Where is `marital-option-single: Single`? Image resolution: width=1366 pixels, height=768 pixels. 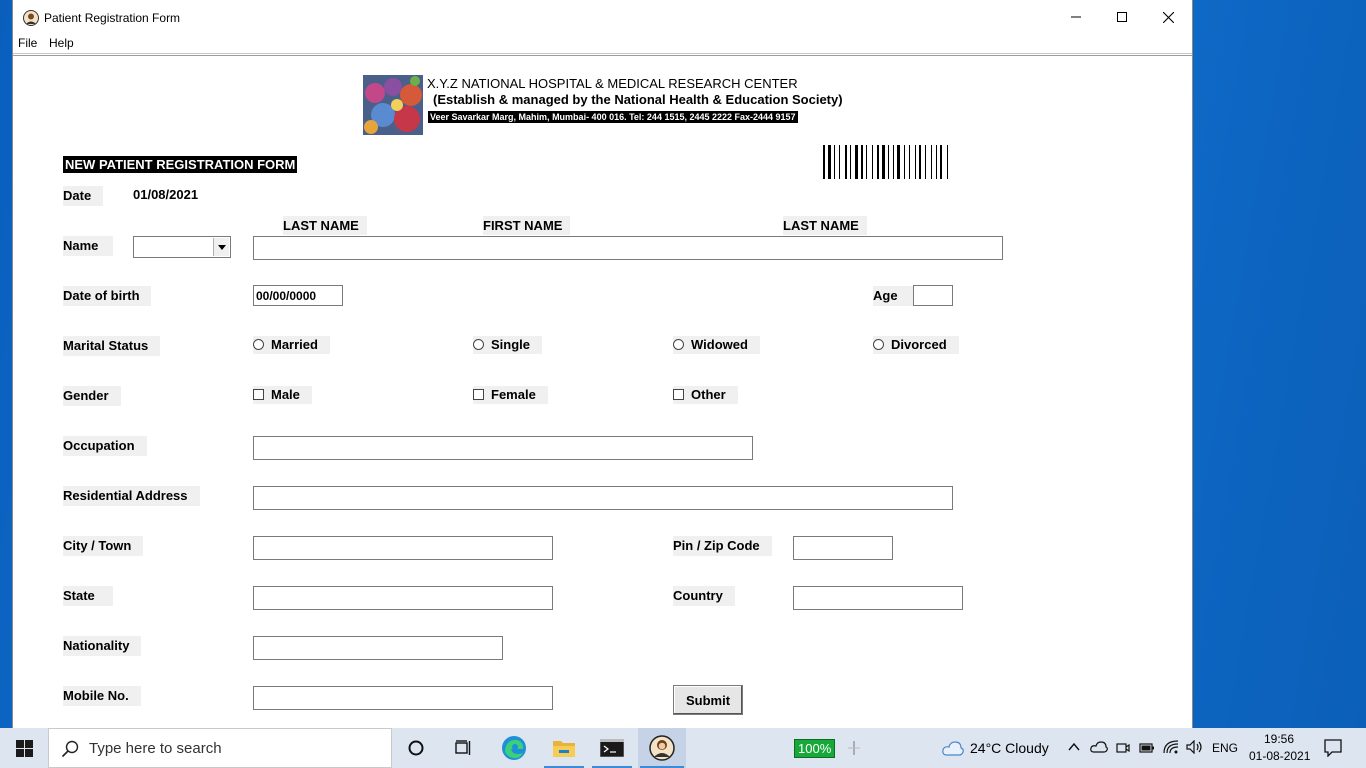 marital-option-single: Single is located at coordinates (508, 345).